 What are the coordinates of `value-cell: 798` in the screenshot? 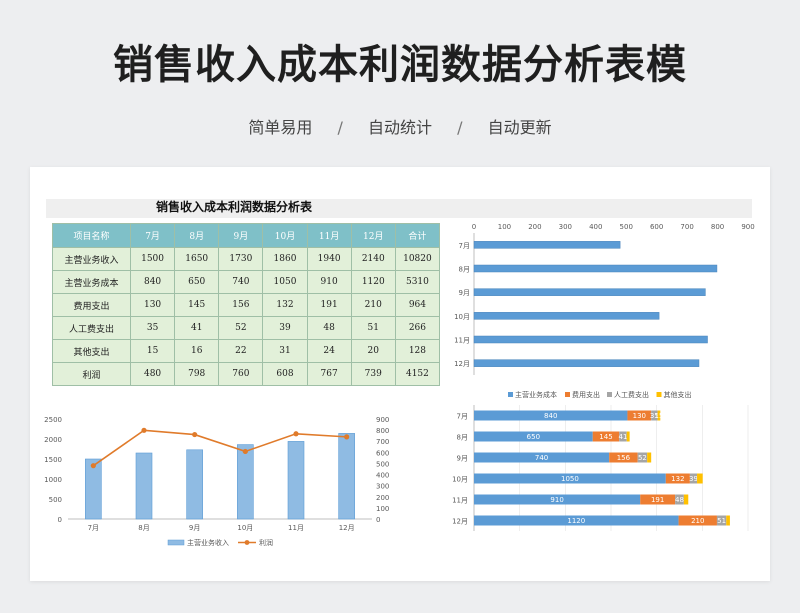 It's located at (197, 374).